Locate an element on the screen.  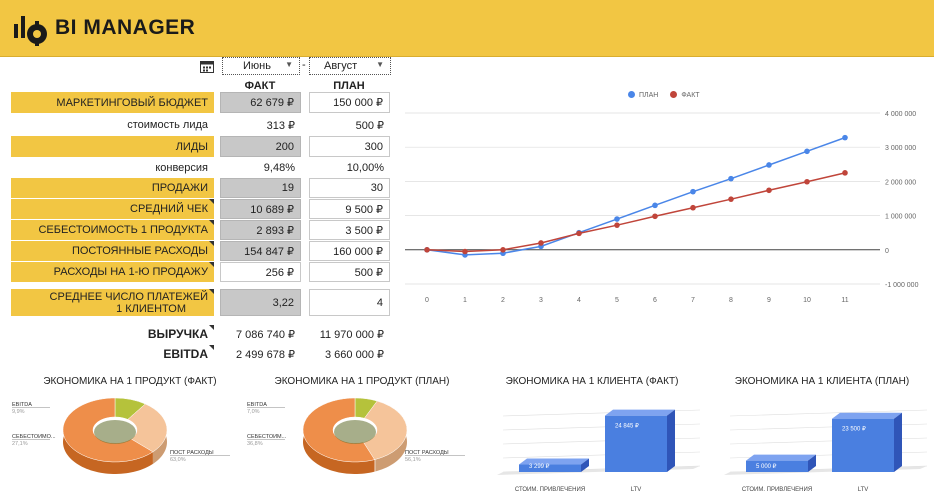
leads-label: ЛИДЫ is located at coordinates (112, 146).